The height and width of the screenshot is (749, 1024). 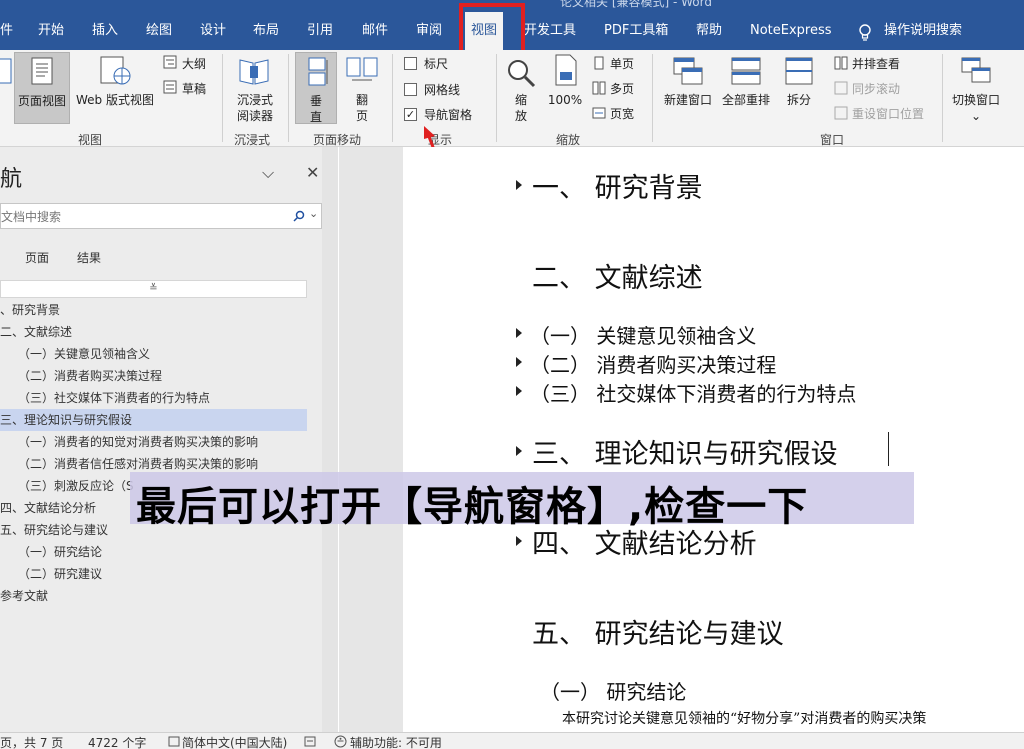 What do you see at coordinates (521, 88) in the screenshot?
I see `zoom-button: 缩 放` at bounding box center [521, 88].